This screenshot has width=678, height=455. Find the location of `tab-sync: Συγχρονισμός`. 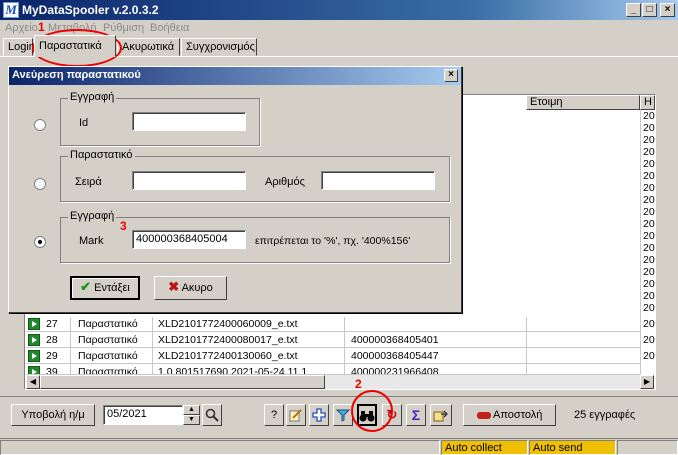

tab-sync: Συγχρονισμός is located at coordinates (219, 47).